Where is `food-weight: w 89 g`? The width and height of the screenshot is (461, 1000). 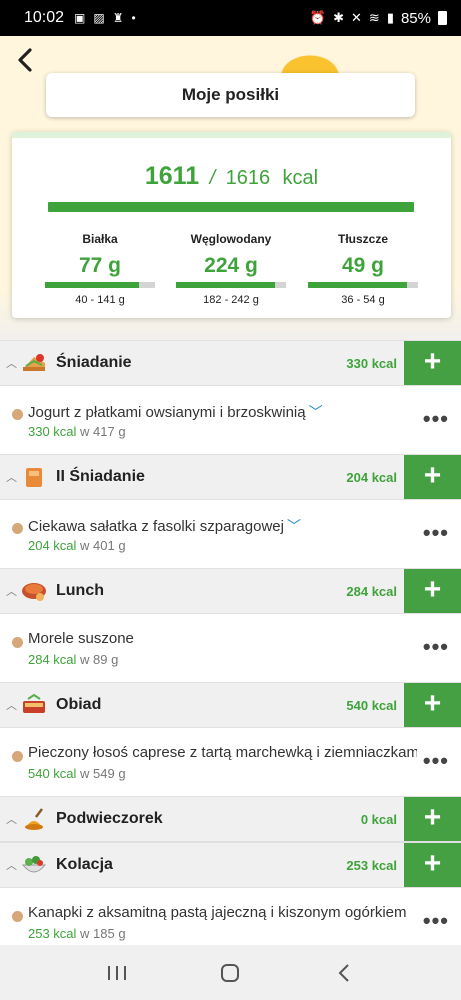
food-weight: w 89 g is located at coordinates (99, 659).